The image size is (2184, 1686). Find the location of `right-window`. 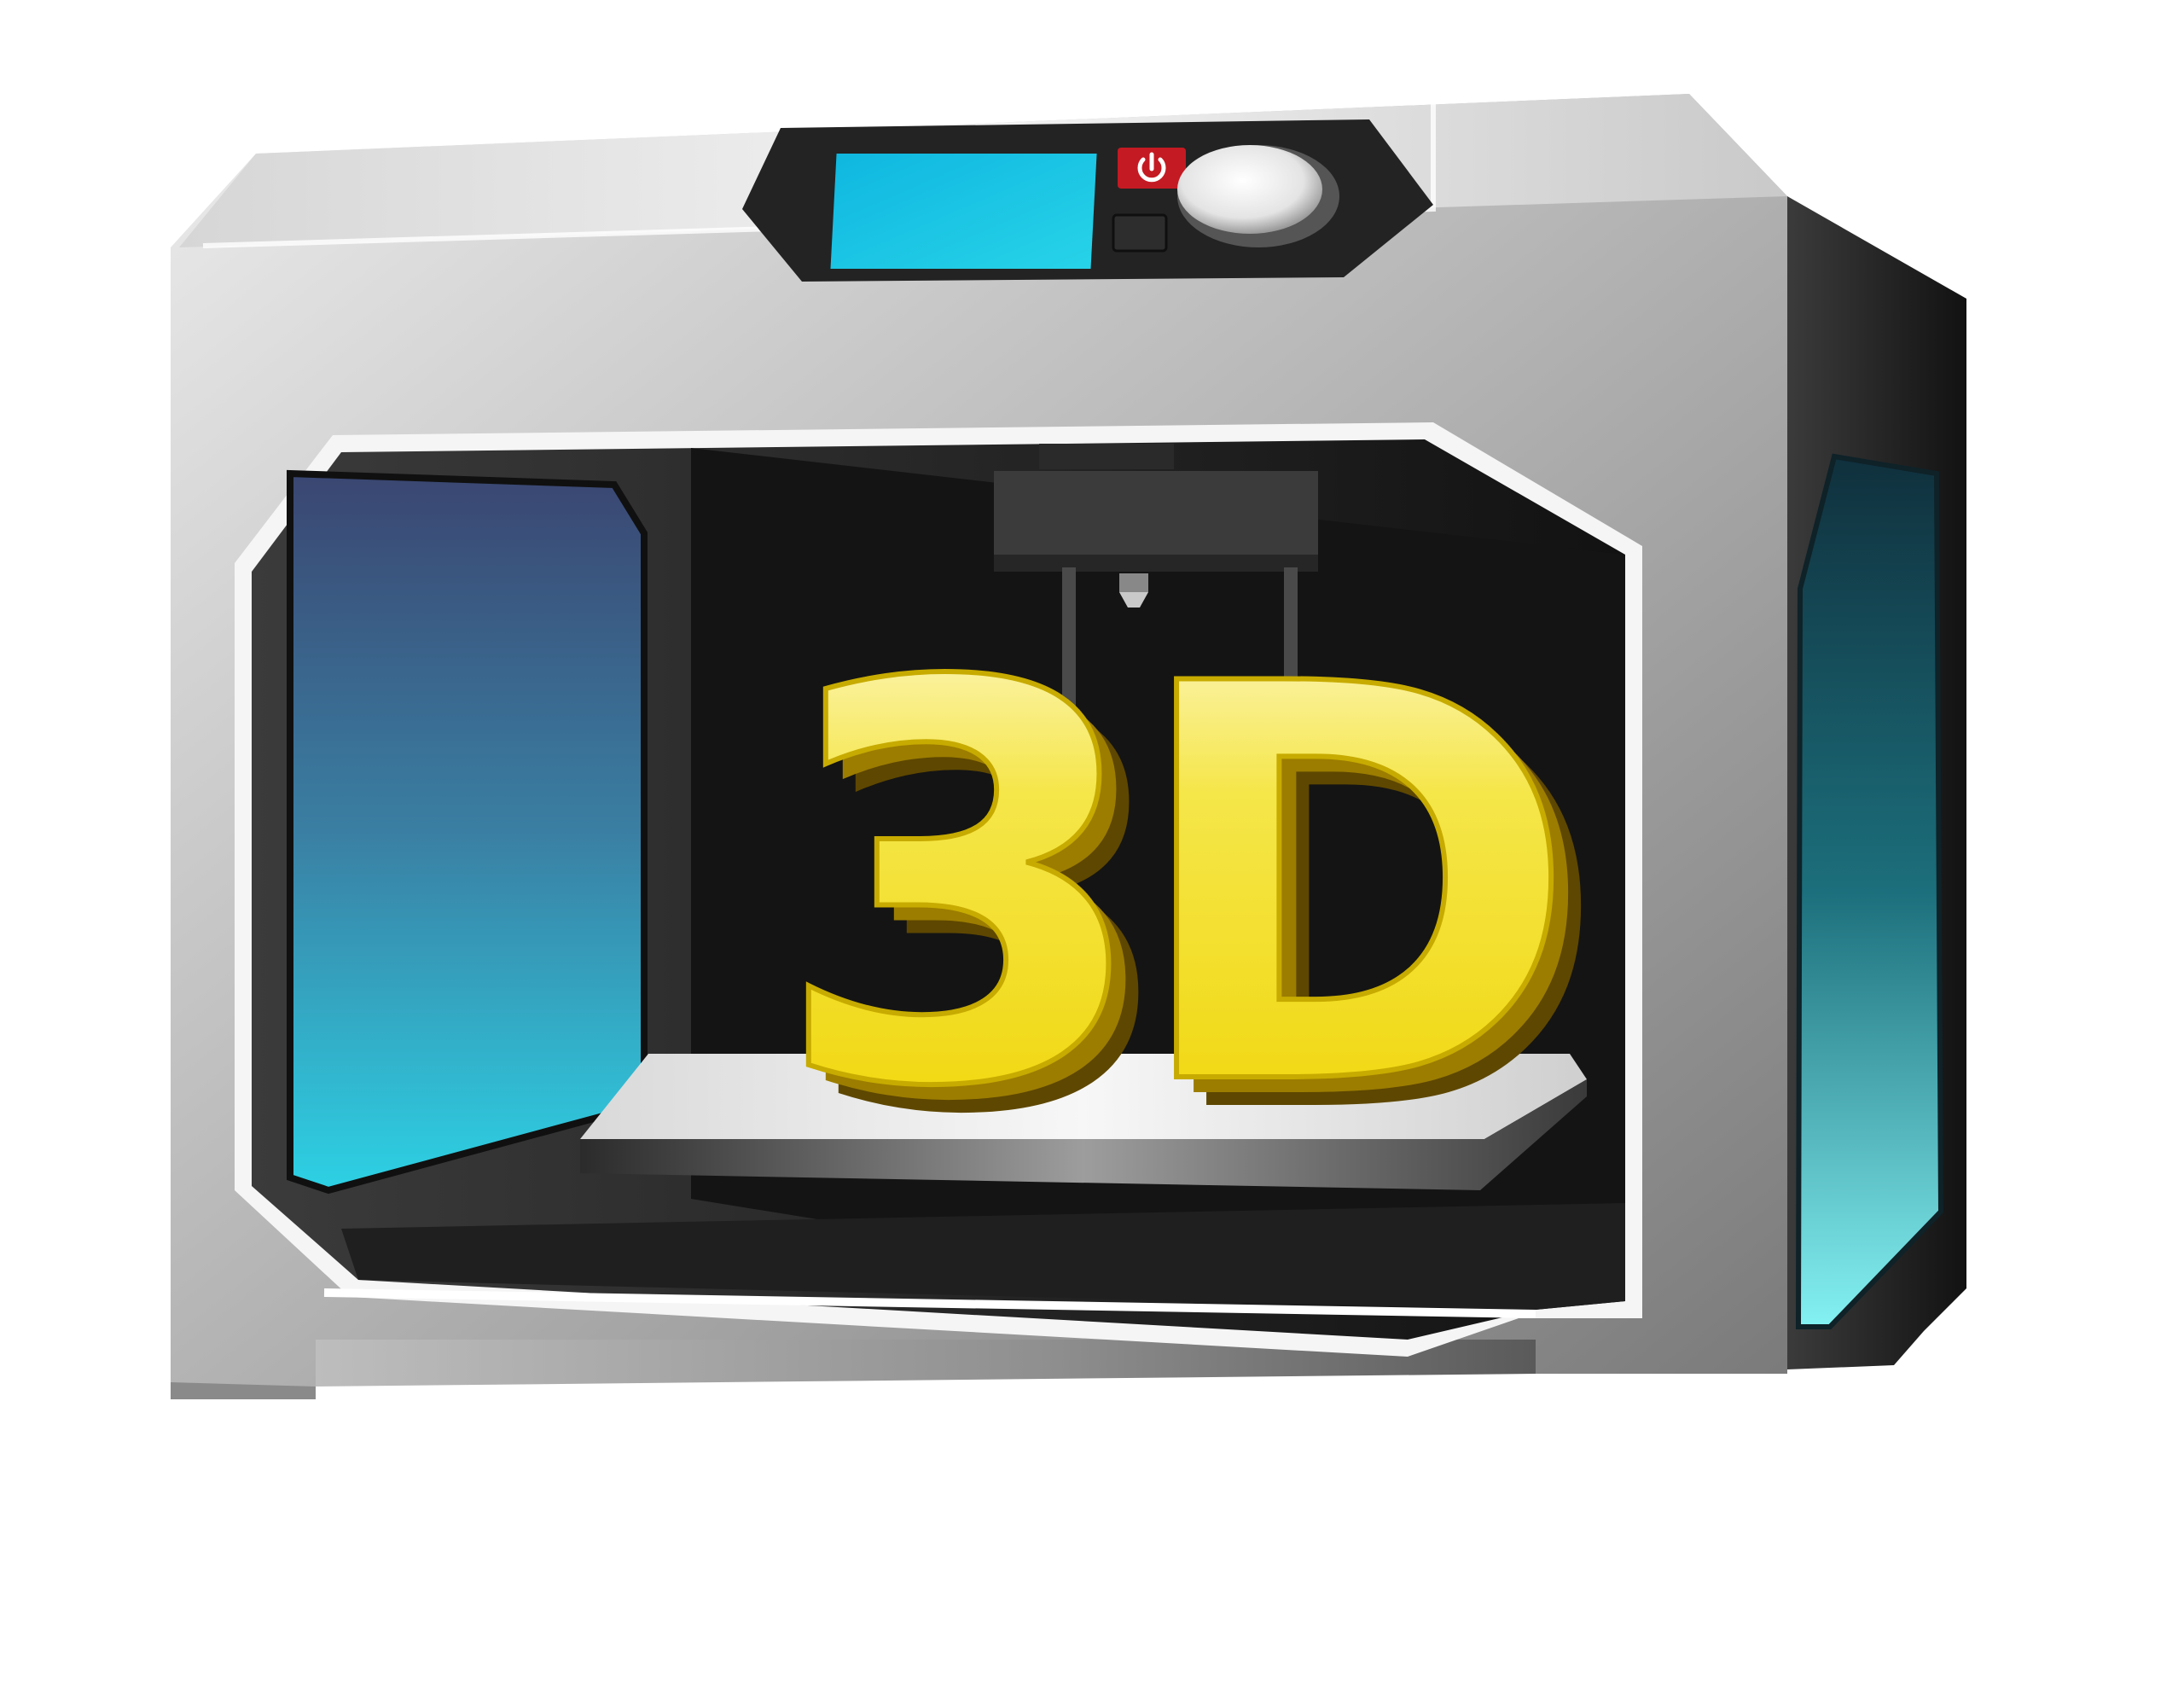

right-window is located at coordinates (1870, 891).